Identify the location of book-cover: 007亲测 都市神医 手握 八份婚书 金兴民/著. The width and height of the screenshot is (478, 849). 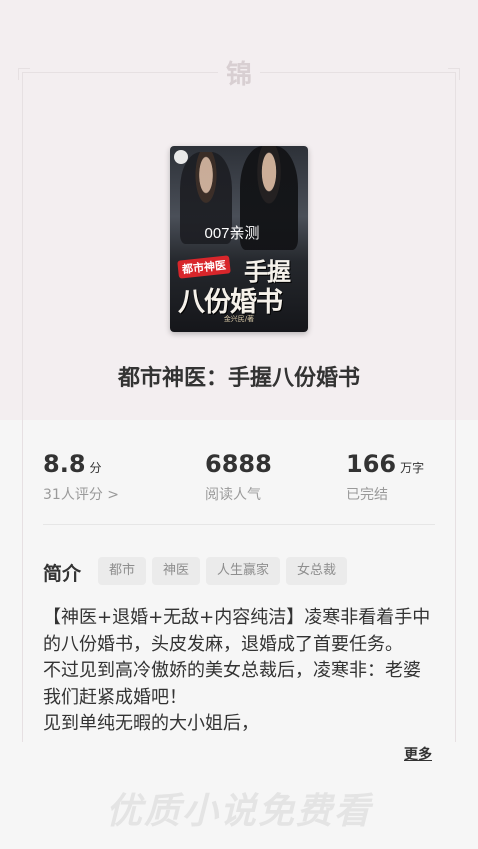
(239, 239).